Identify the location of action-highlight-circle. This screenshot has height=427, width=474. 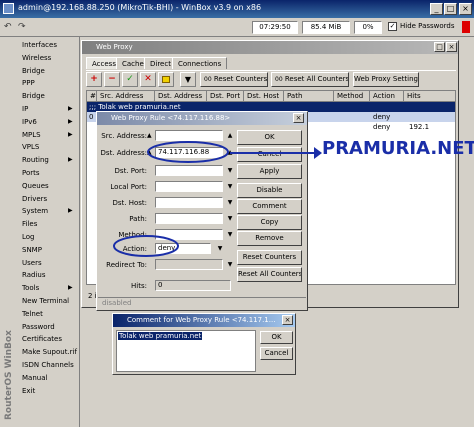
(146, 246).